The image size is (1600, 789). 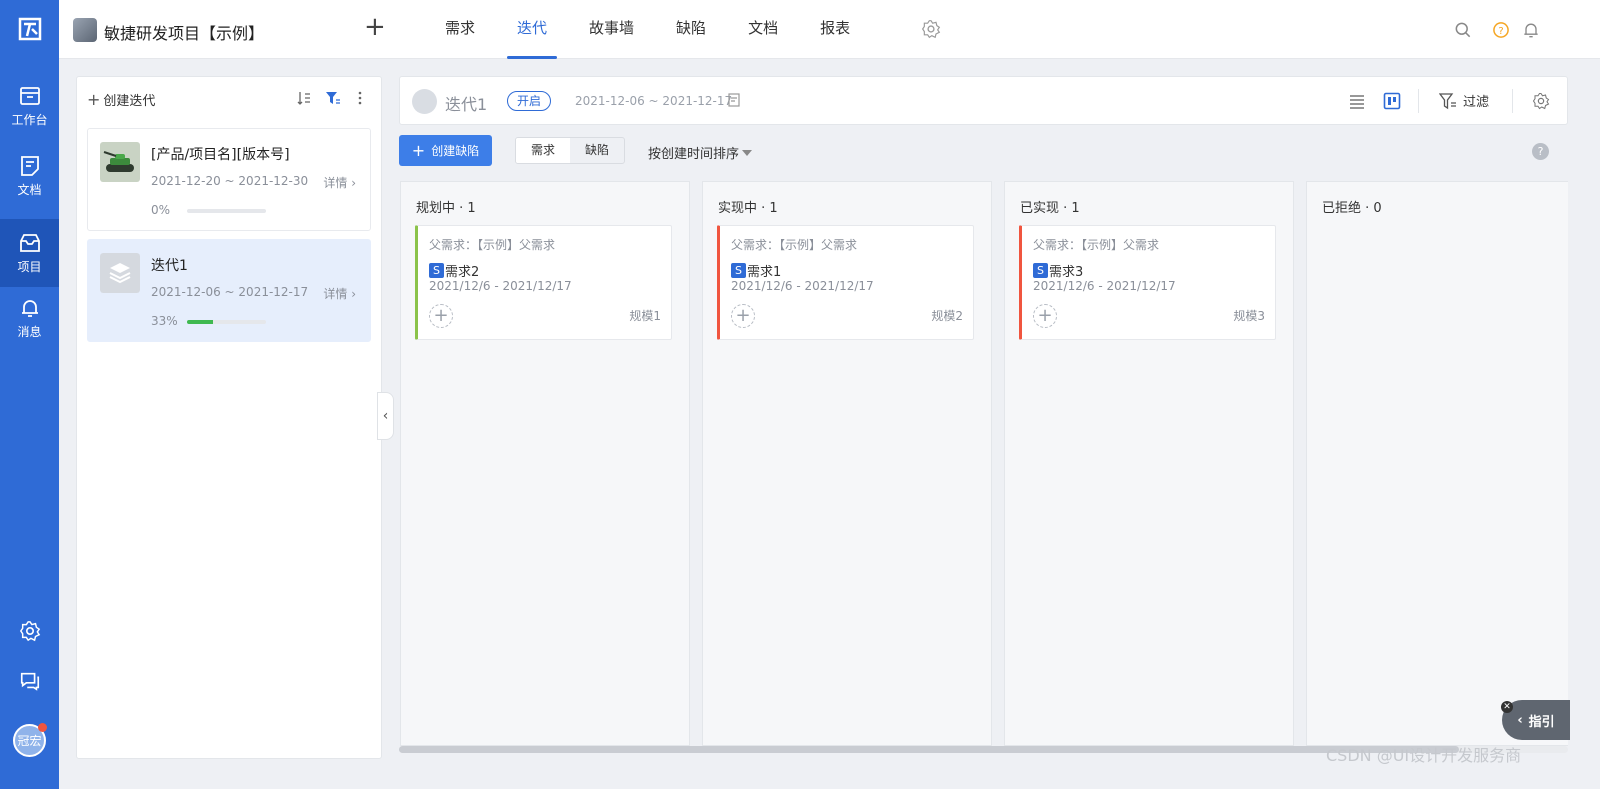 I want to click on help-icon: ?, so click(x=1501, y=30).